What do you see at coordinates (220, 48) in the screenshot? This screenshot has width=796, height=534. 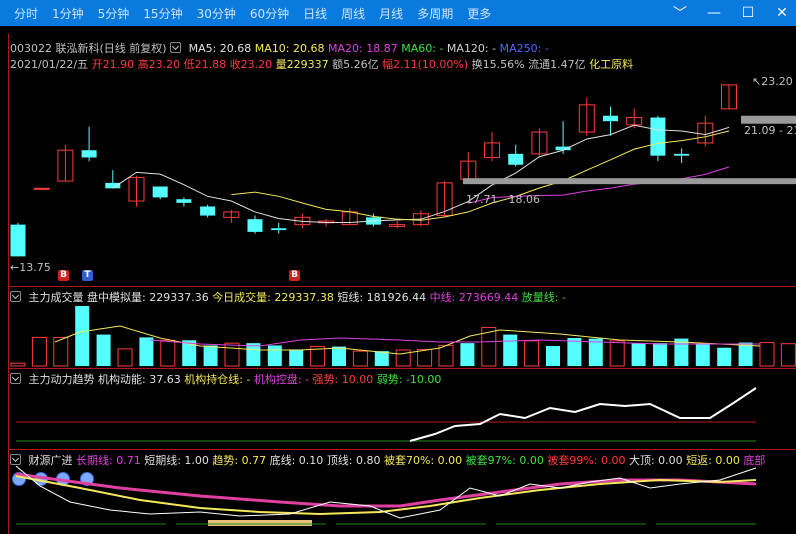 I see `ma5-value: MA5: 20.68` at bounding box center [220, 48].